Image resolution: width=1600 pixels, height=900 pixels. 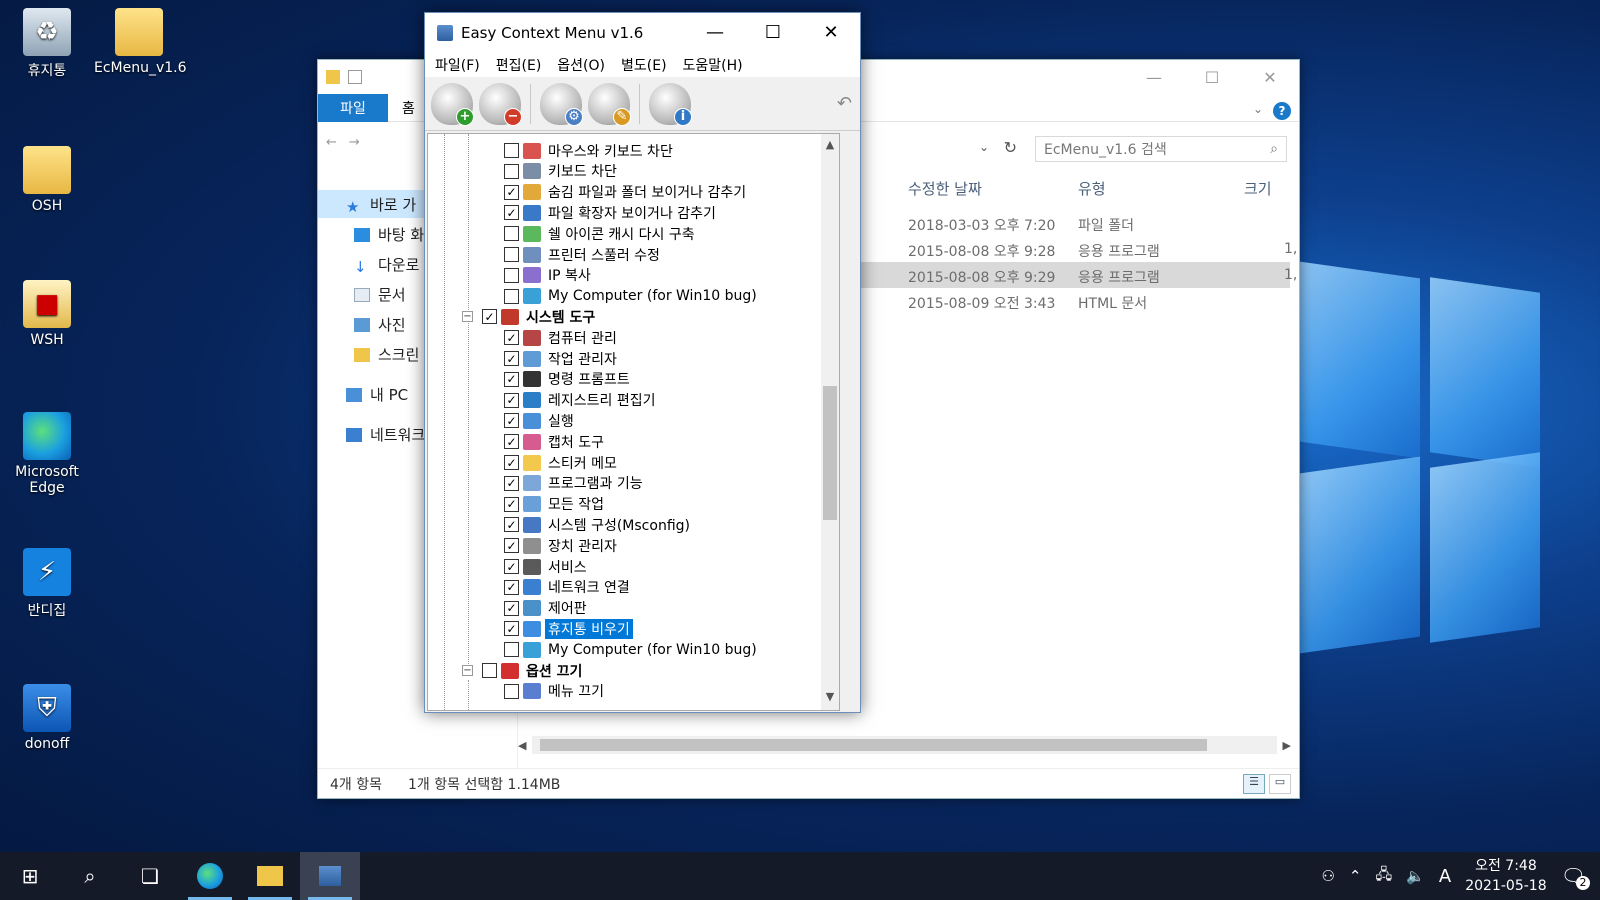 What do you see at coordinates (830, 698) in the screenshot?
I see `scroll-down-icon: ▼` at bounding box center [830, 698].